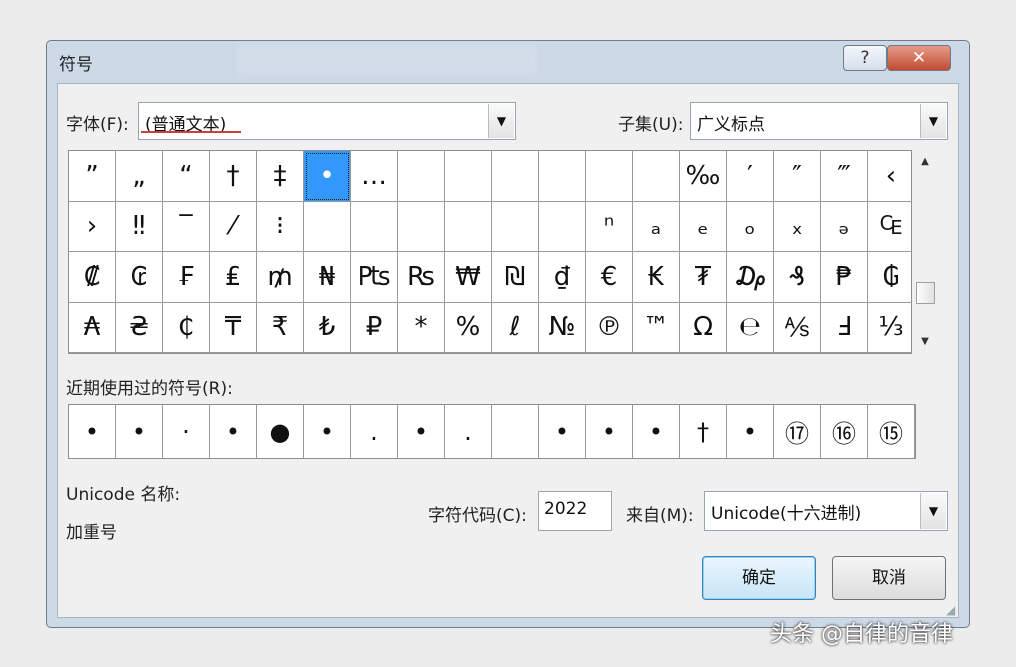 This screenshot has height=667, width=1016. What do you see at coordinates (703, 176) in the screenshot?
I see `symbol-cell: ‰` at bounding box center [703, 176].